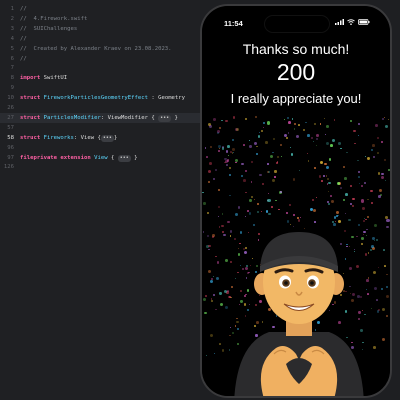 The height and width of the screenshot is (400, 400). Describe the element at coordinates (87, 137) in the screenshot. I see `code-token: : View {` at that location.